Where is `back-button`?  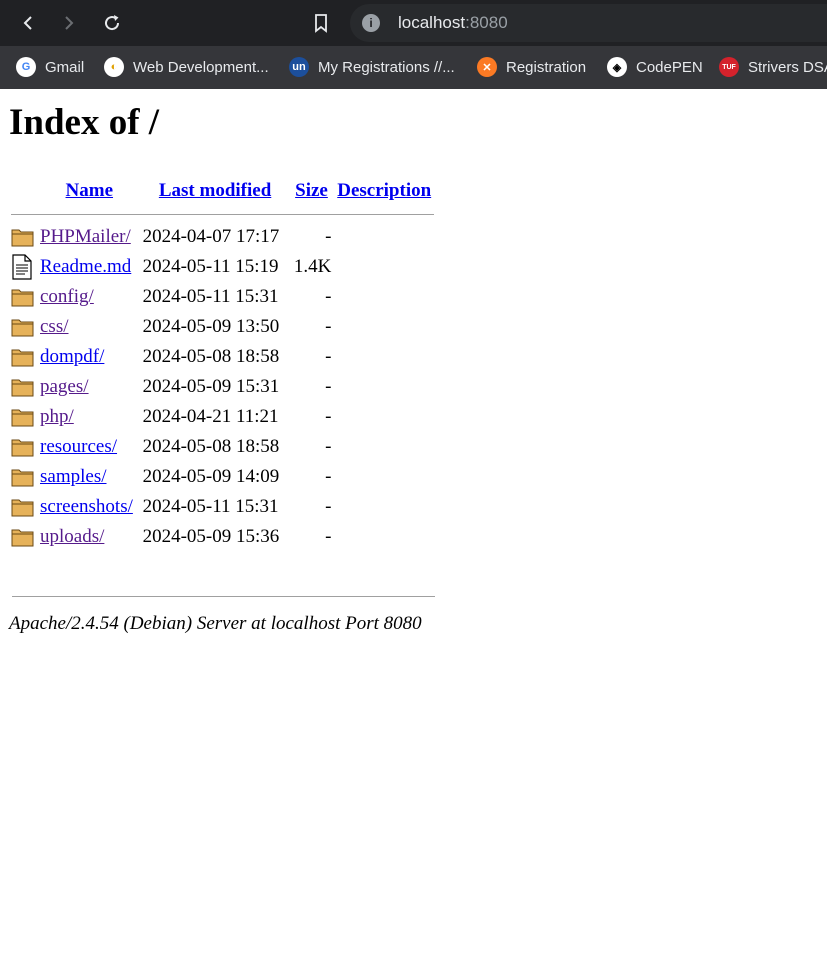 back-button is located at coordinates (28, 23).